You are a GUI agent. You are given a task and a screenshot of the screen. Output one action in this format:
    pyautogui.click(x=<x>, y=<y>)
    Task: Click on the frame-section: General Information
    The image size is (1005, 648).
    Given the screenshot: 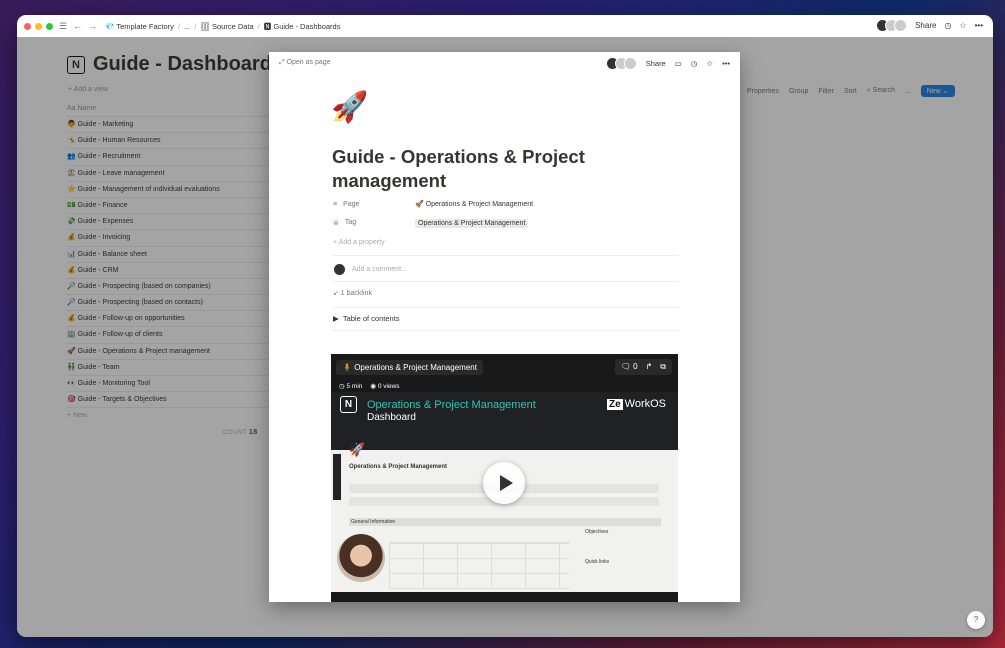 What is the action you would take?
    pyautogui.click(x=505, y=522)
    